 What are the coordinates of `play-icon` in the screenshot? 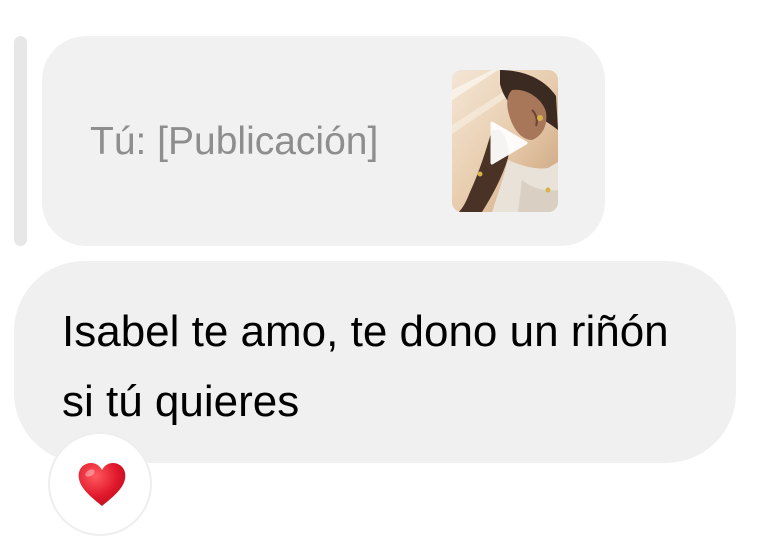 It's located at (506, 143).